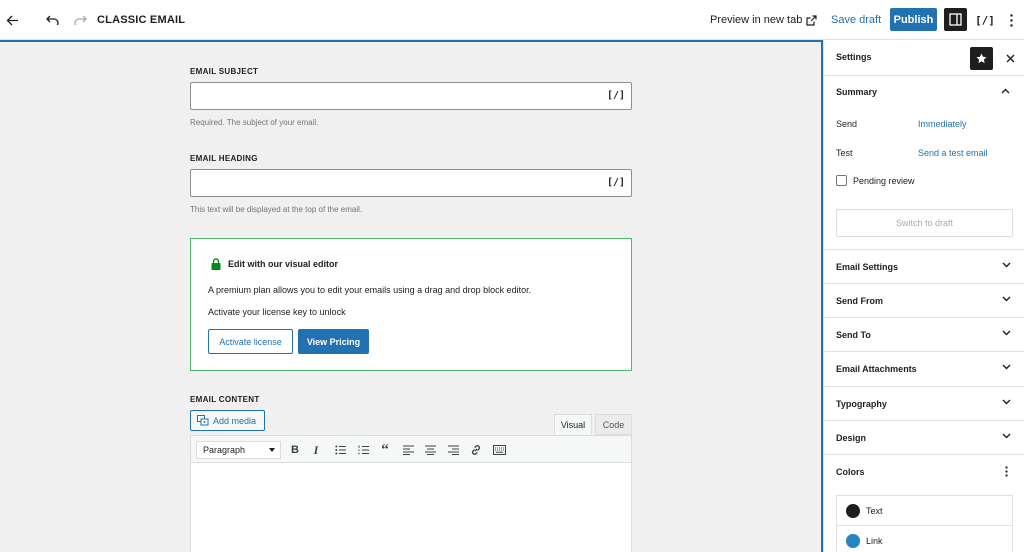 This screenshot has height=552, width=1024. What do you see at coordinates (953, 153) in the screenshot?
I see `send-test-email-link: Send a test email` at bounding box center [953, 153].